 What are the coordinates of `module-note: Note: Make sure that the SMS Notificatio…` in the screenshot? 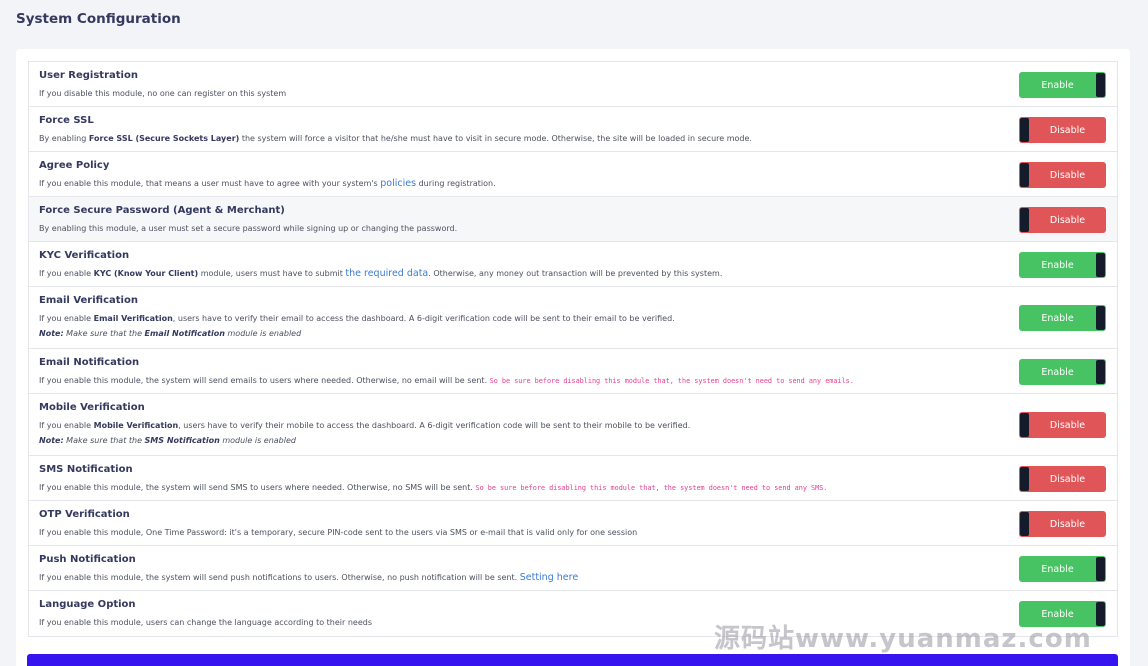 It's located at (513, 441).